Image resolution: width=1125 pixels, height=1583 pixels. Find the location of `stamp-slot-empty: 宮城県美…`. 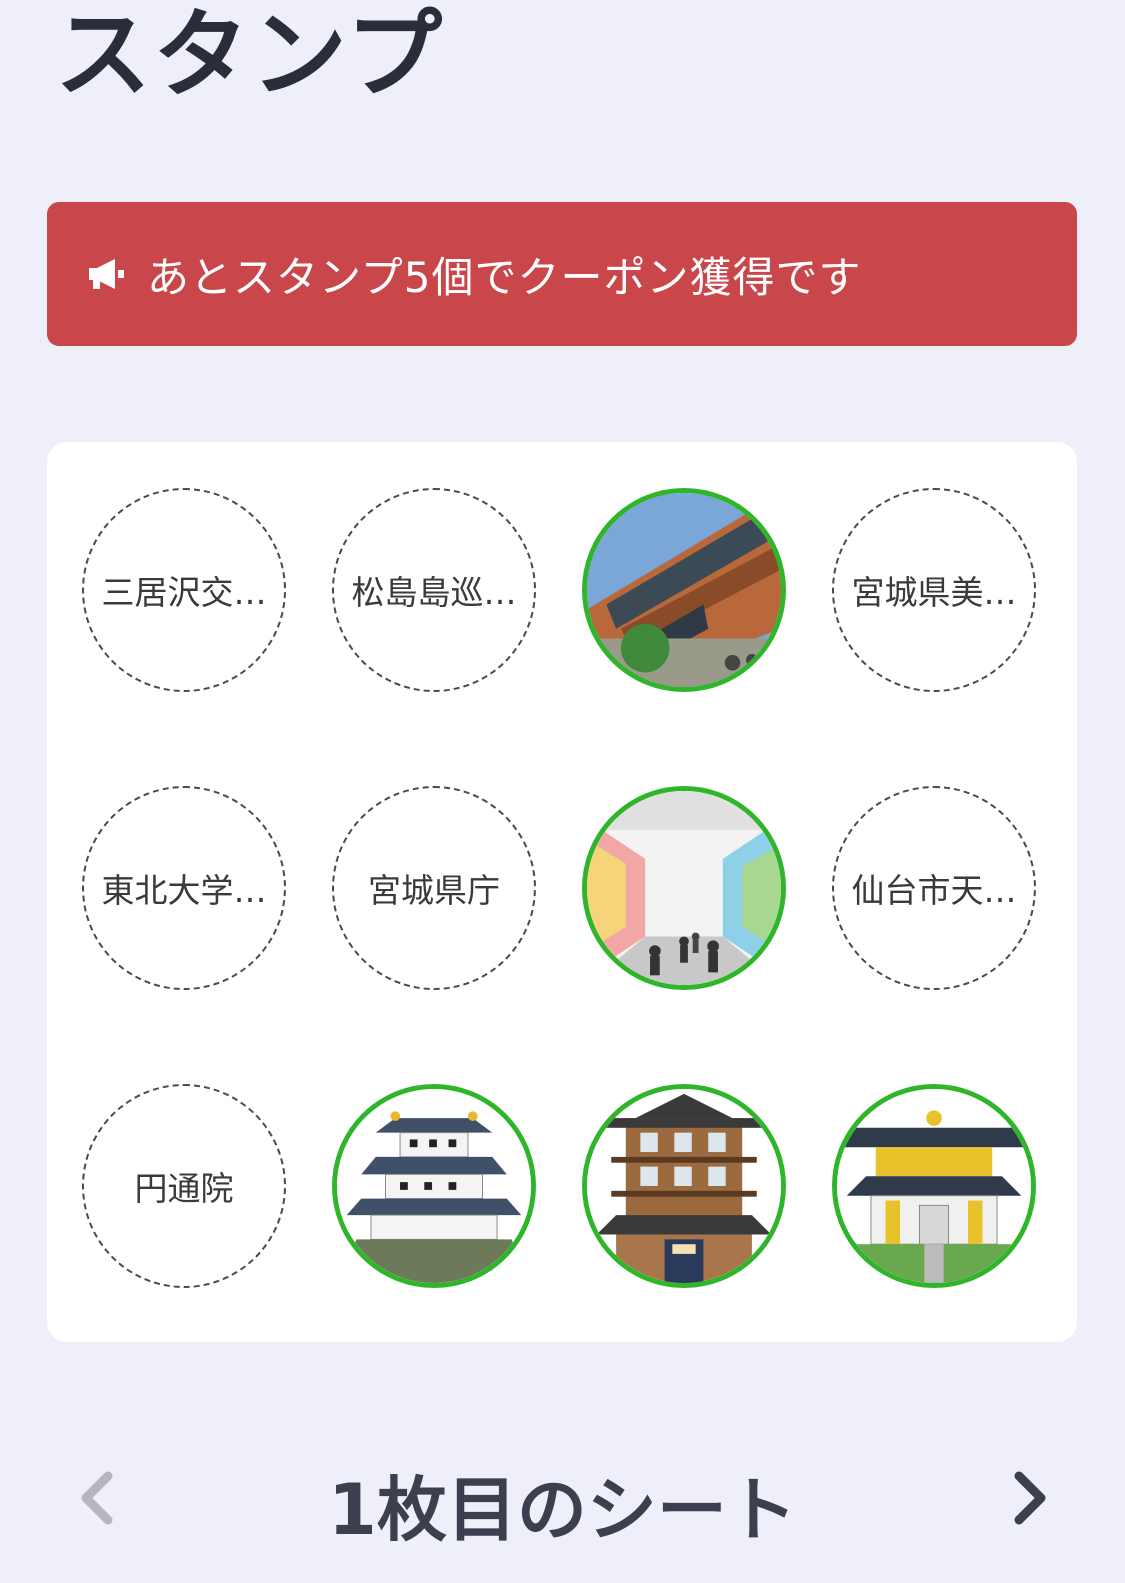

stamp-slot-empty: 宮城県美… is located at coordinates (934, 590).